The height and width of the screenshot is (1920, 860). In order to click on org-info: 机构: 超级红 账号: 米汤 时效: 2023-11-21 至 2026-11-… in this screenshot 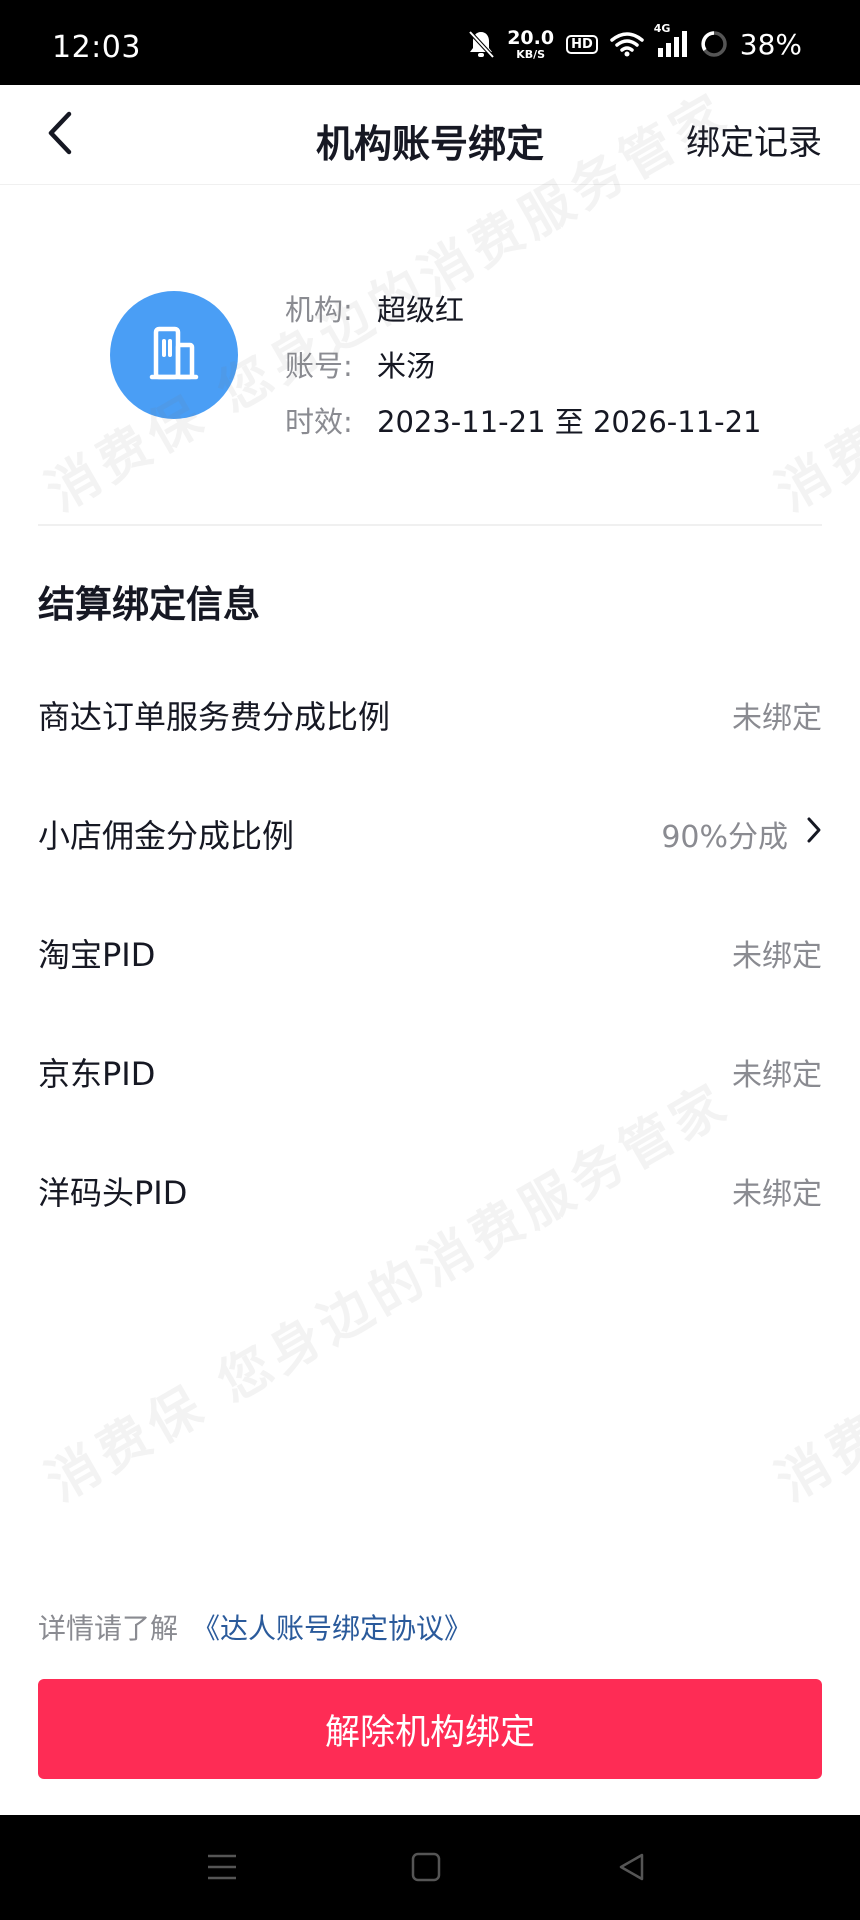, I will do `click(523, 364)`.